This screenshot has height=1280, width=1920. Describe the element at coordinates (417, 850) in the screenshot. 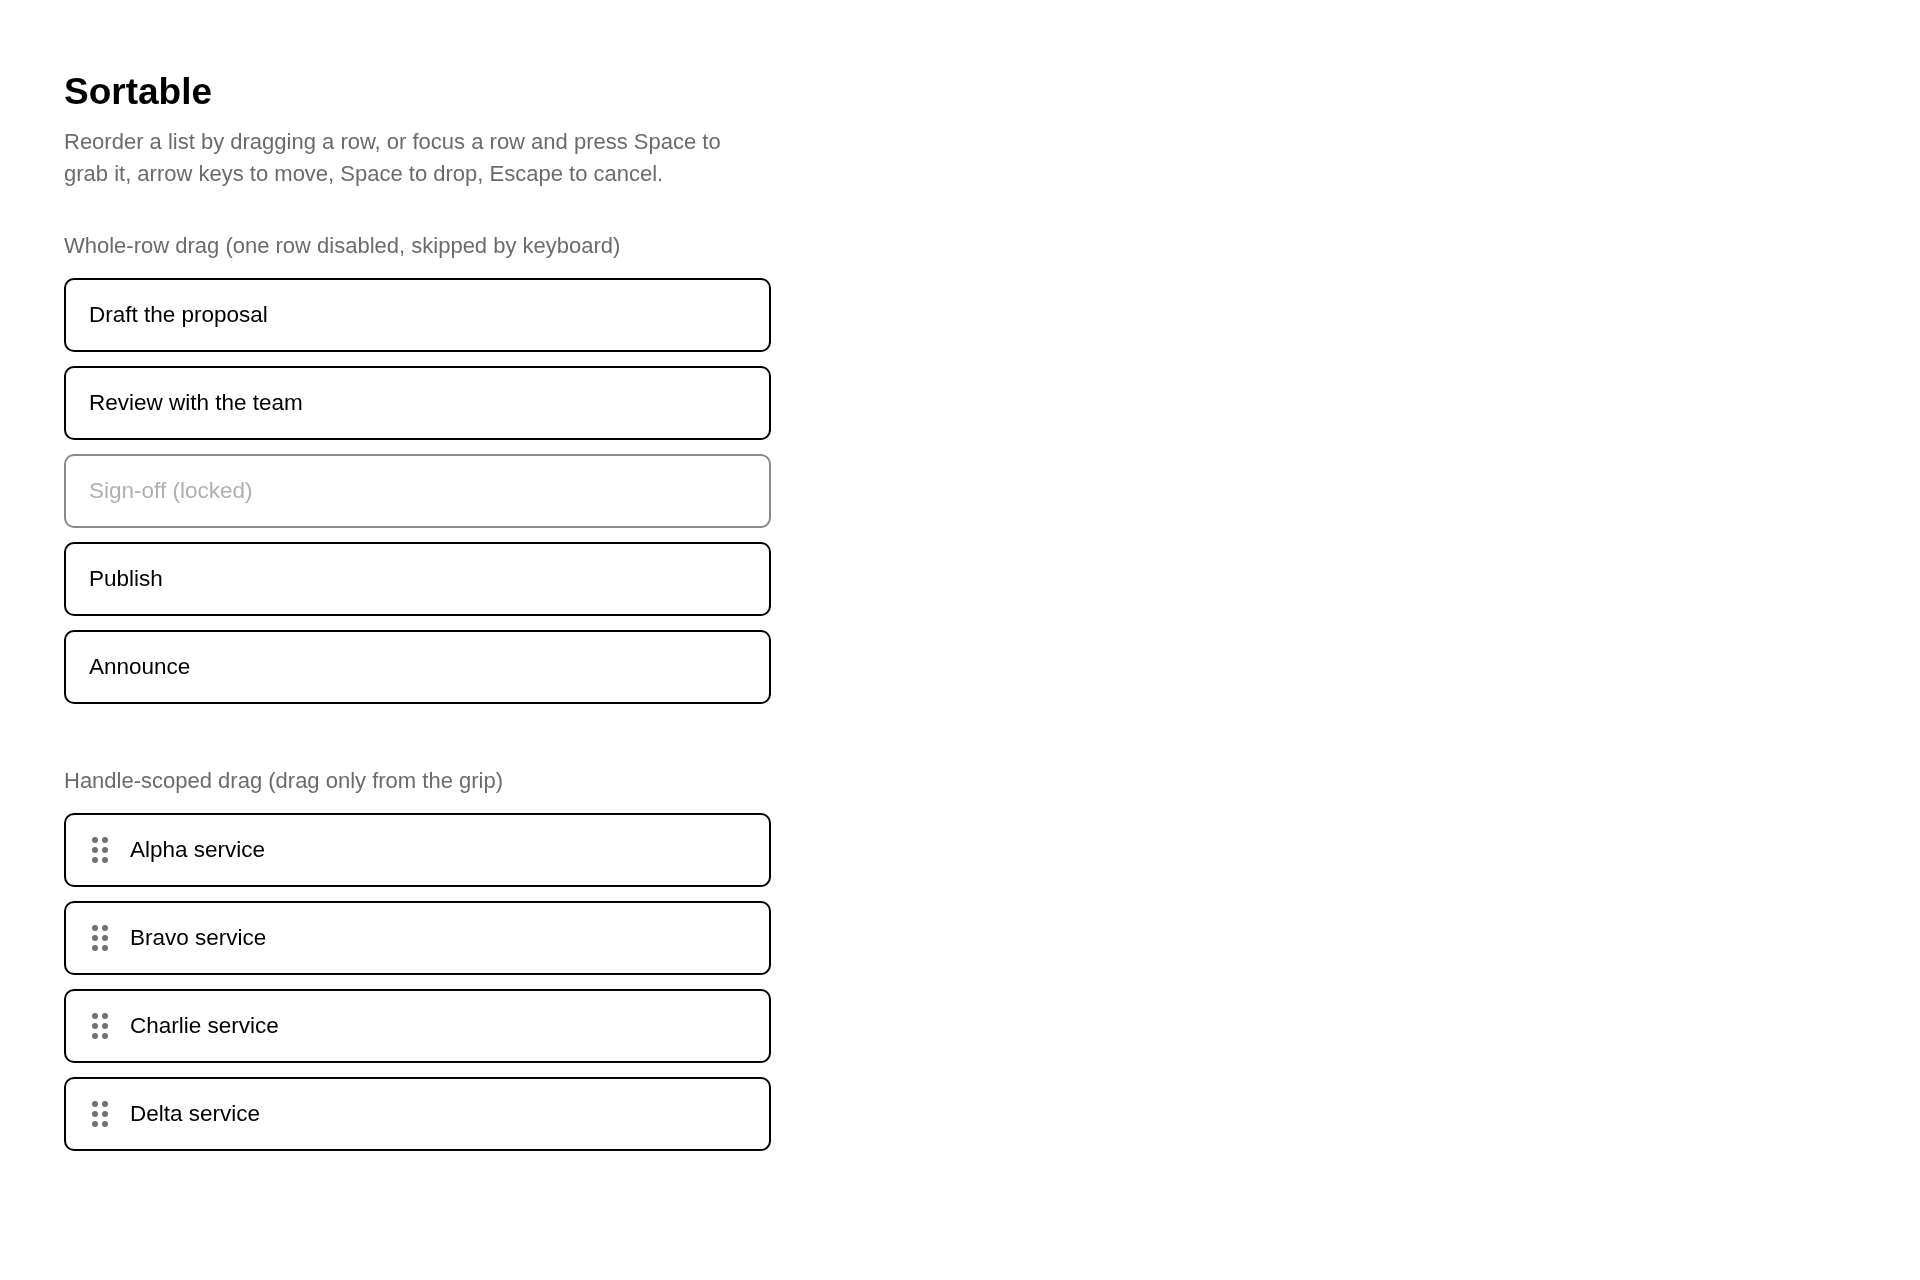

I see `sortable-row: Alpha service` at that location.